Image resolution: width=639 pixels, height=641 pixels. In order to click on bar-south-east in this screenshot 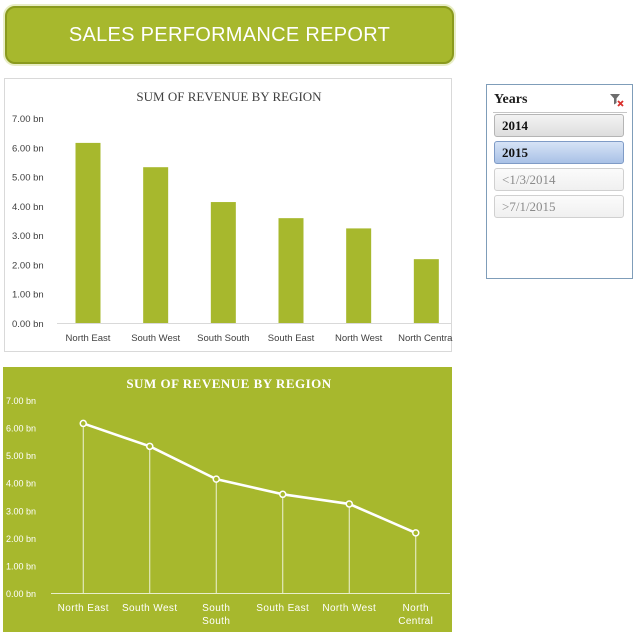, I will do `click(291, 270)`.